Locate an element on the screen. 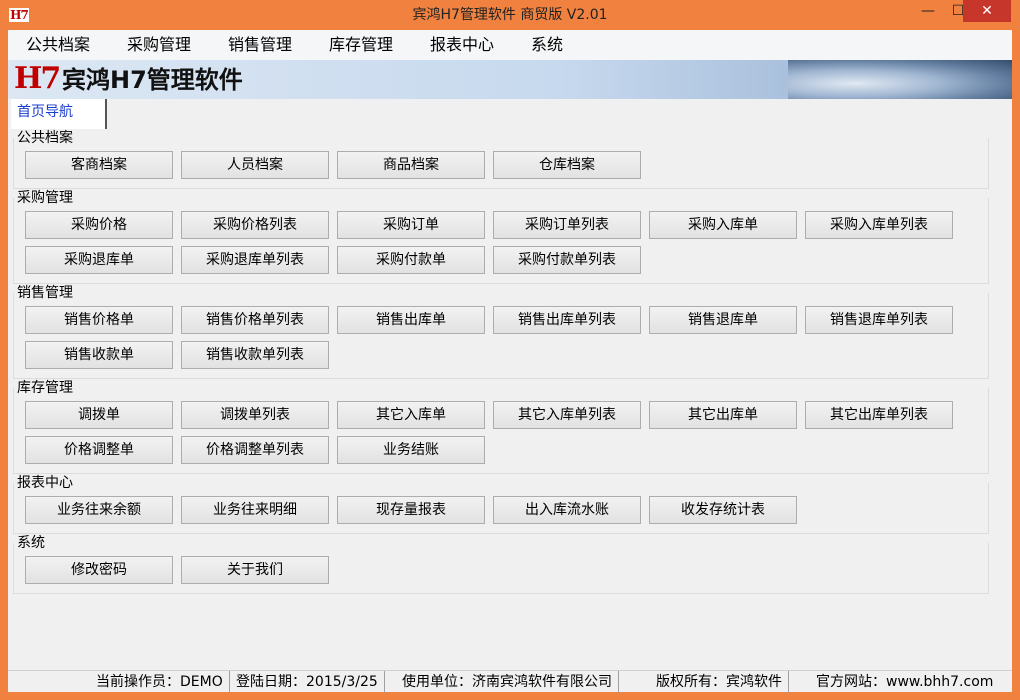 Image resolution: width=1020 pixels, height=700 pixels. nav-button: 商品档案 is located at coordinates (411, 165).